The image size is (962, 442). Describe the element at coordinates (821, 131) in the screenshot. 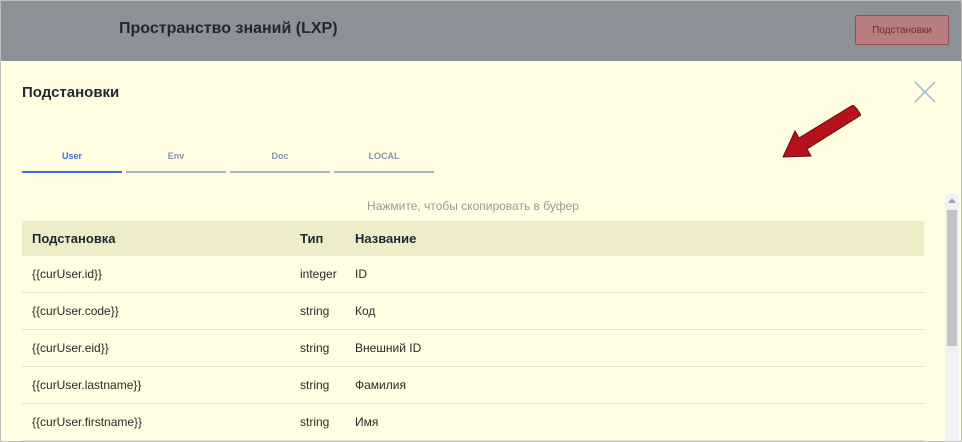

I see `red-arrow-icon` at that location.